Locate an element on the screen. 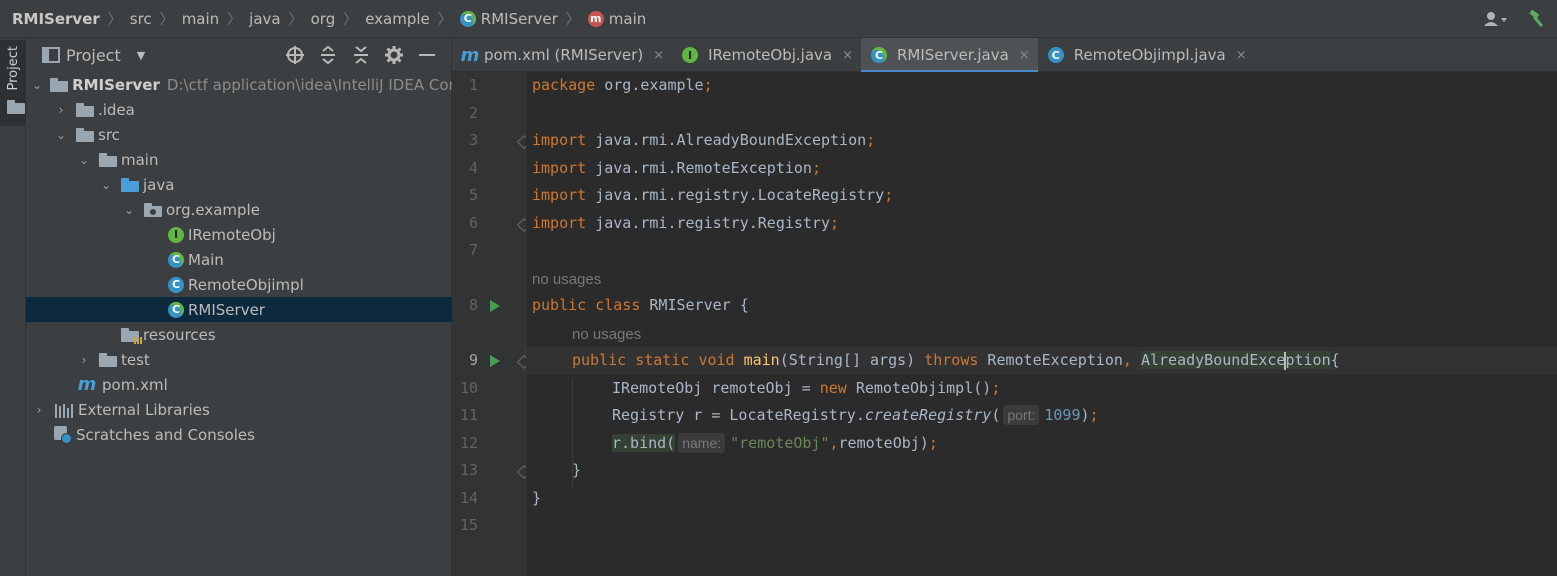 The width and height of the screenshot is (1557, 576). collapse-all-button is located at coordinates (360, 55).